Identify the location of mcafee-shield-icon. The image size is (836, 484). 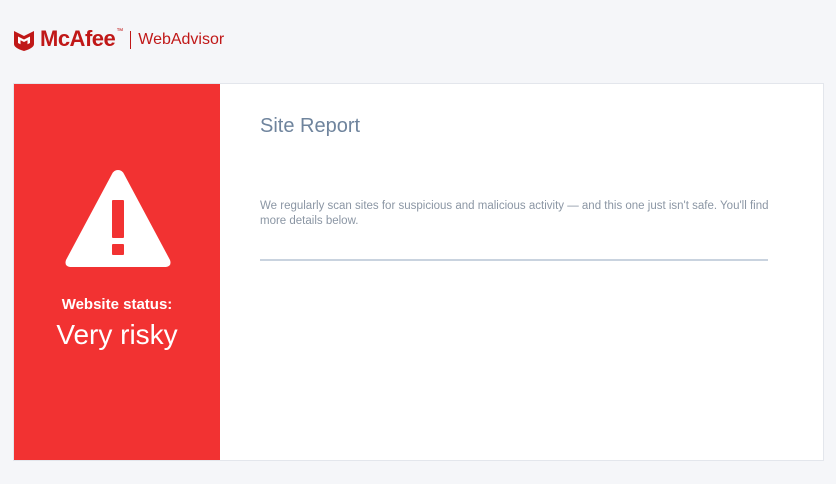
(24, 41).